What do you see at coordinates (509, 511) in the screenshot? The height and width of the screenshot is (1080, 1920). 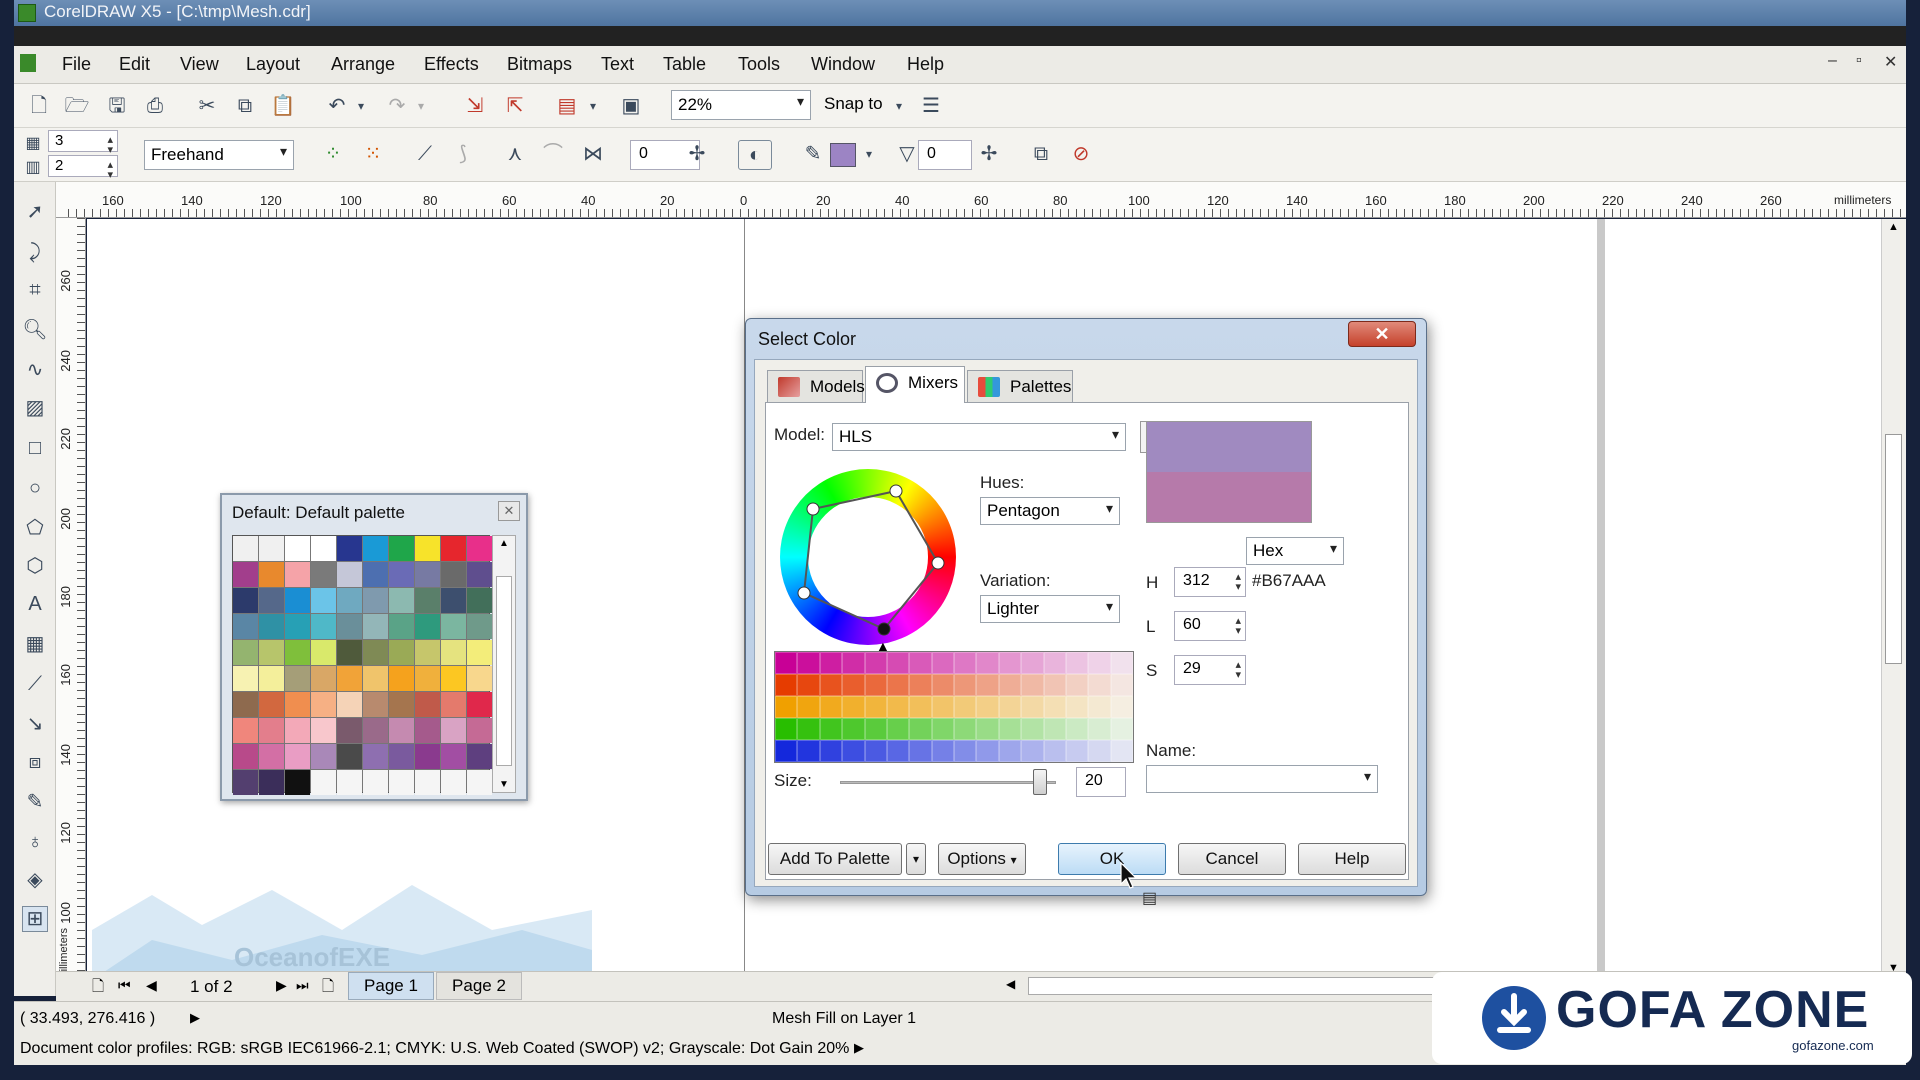 I see `close-icon: ✕` at bounding box center [509, 511].